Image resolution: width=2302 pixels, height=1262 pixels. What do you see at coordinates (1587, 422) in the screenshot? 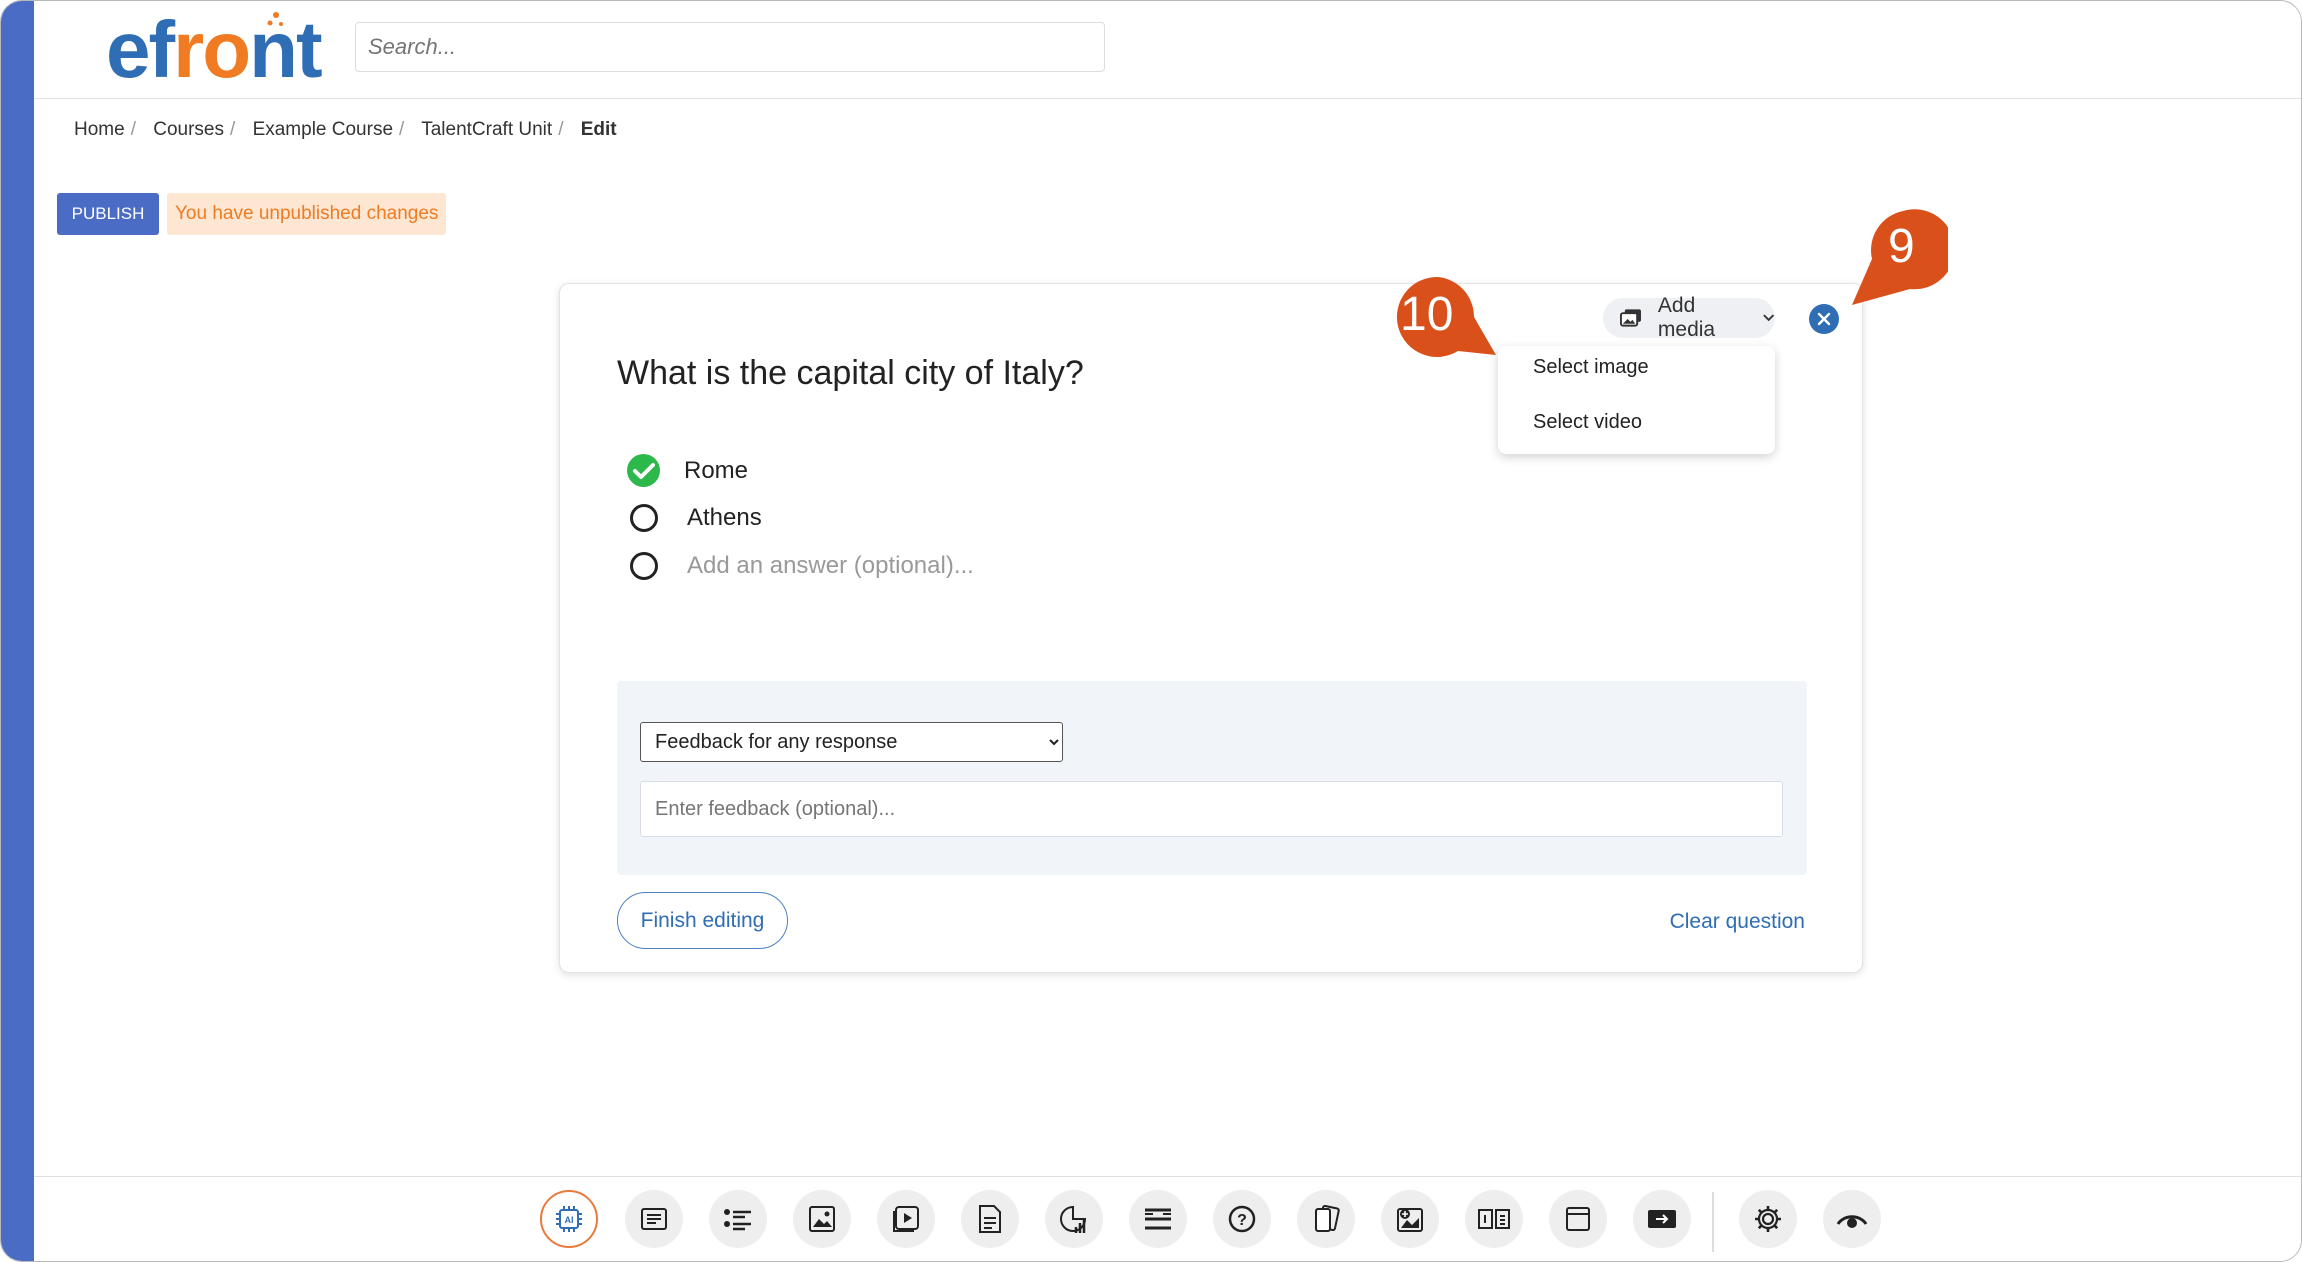
I see `select-video-item: Select video` at bounding box center [1587, 422].